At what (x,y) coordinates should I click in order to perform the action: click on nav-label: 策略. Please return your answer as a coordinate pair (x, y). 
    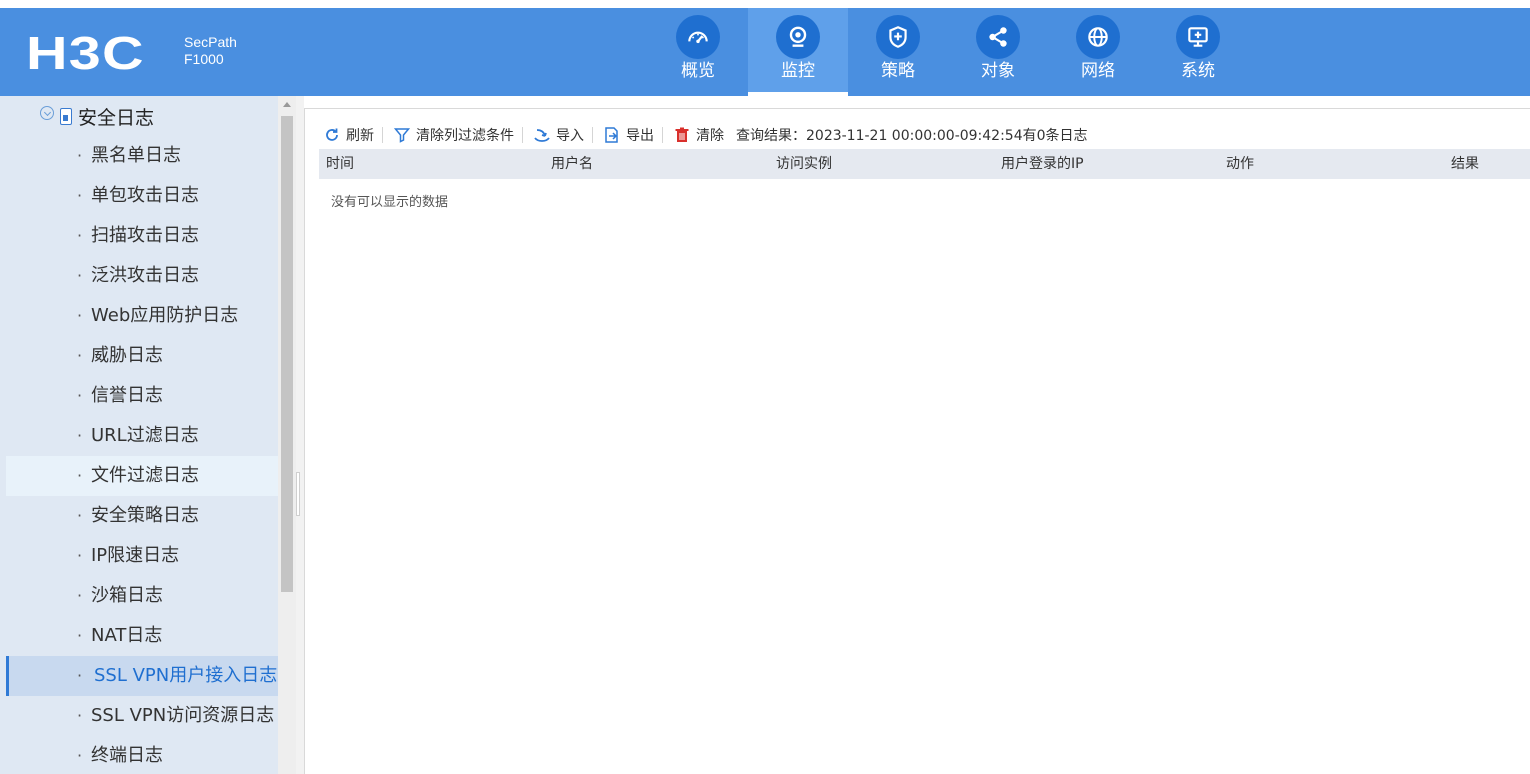
    Looking at the image, I should click on (898, 71).